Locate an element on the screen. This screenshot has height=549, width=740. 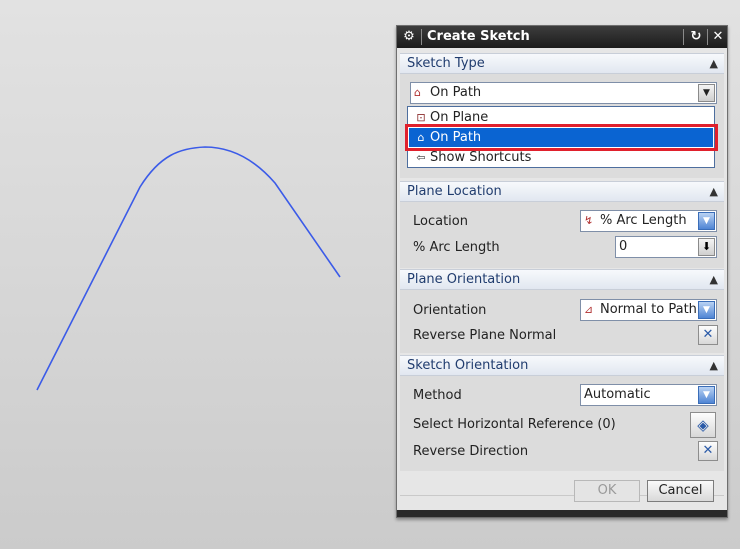
dialog-titlebar: ⚙ Create Sketch ↻ ✕ is located at coordinates (562, 37).